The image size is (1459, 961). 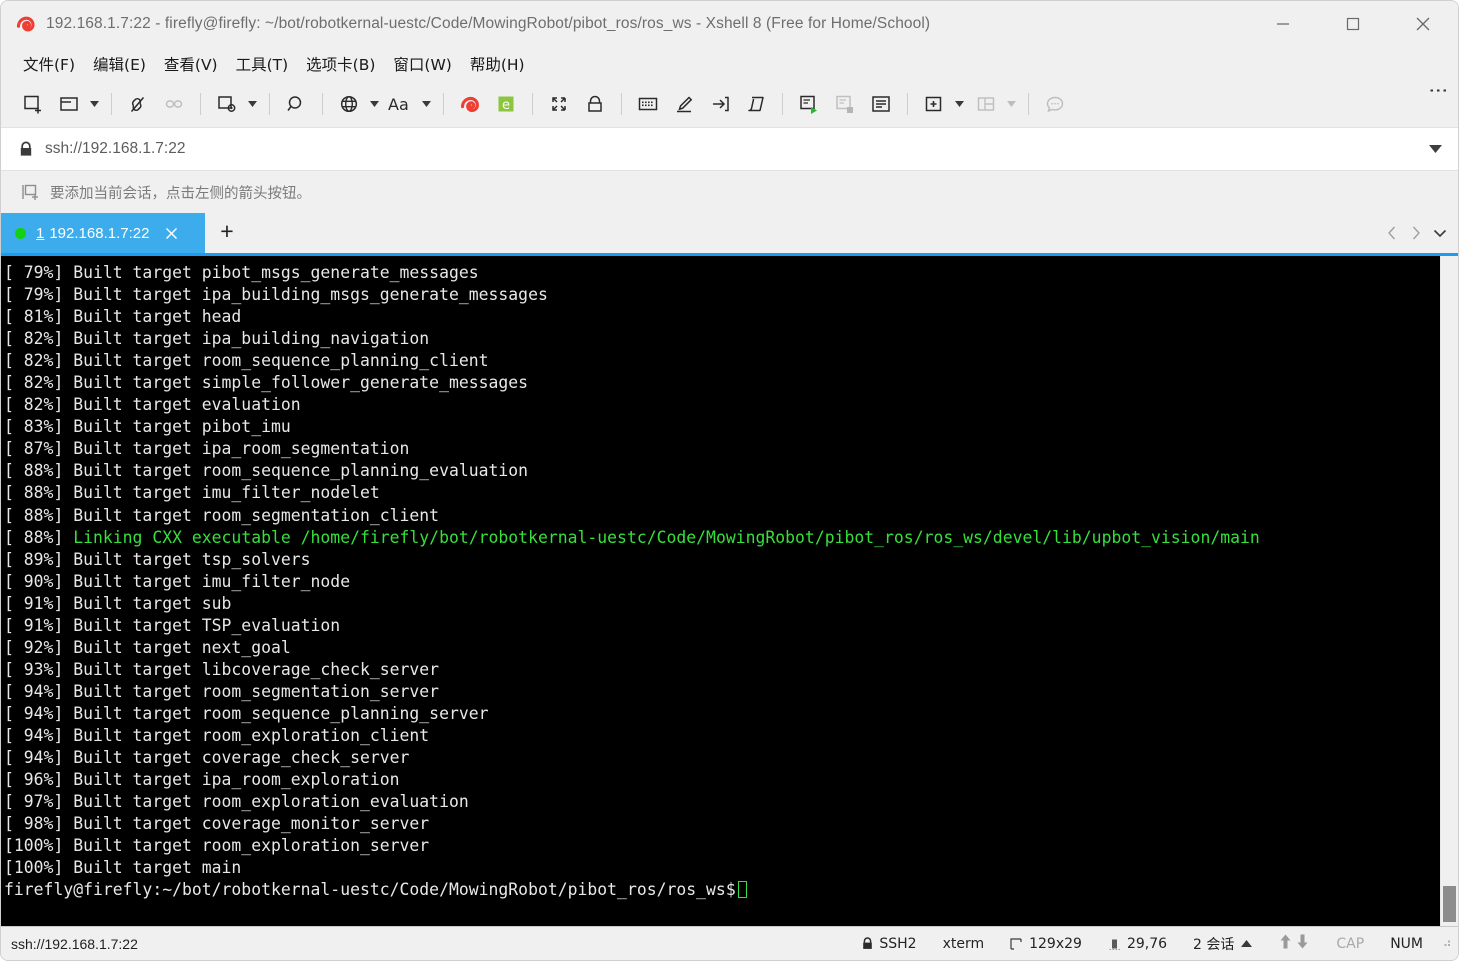 What do you see at coordinates (119, 64) in the screenshot?
I see `menu-edit: 编辑(E)` at bounding box center [119, 64].